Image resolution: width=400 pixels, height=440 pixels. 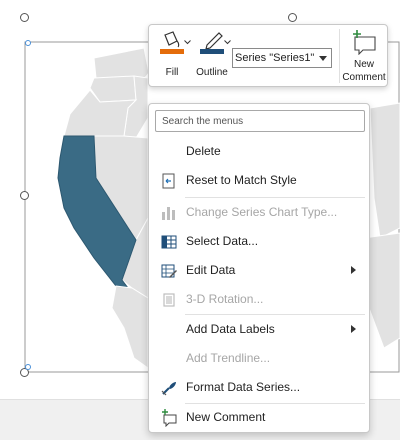 What do you see at coordinates (384, 170) in the screenshot?
I see `map-region-east` at bounding box center [384, 170].